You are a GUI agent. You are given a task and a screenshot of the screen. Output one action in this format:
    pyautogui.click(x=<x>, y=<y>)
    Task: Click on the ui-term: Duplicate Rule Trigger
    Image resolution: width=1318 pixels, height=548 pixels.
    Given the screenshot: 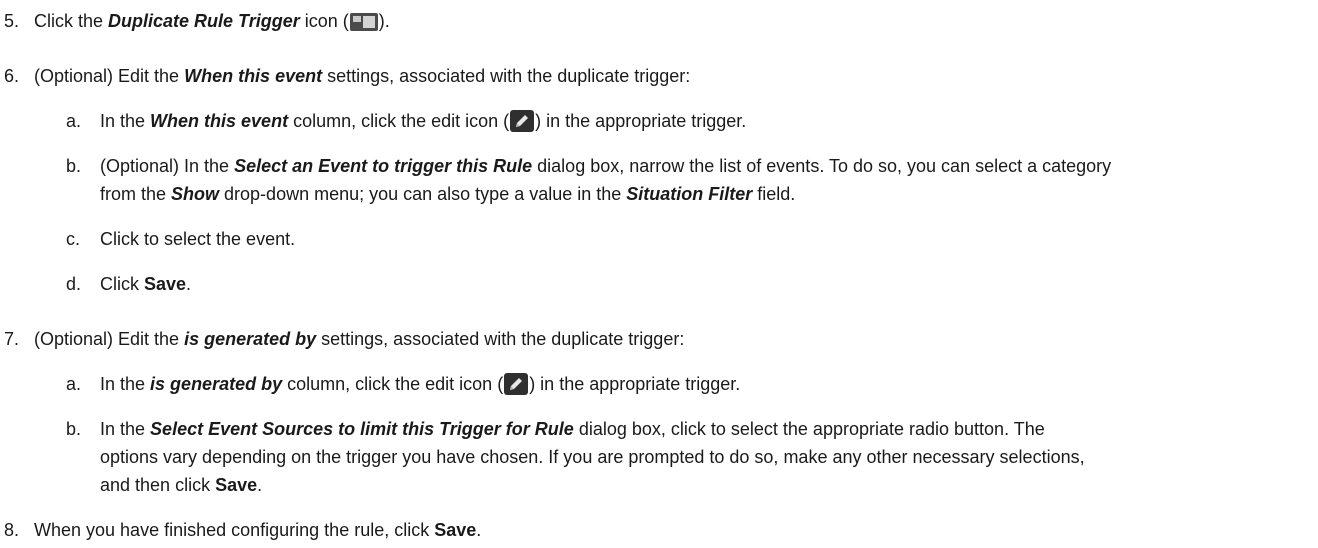 What is the action you would take?
    pyautogui.click(x=204, y=21)
    